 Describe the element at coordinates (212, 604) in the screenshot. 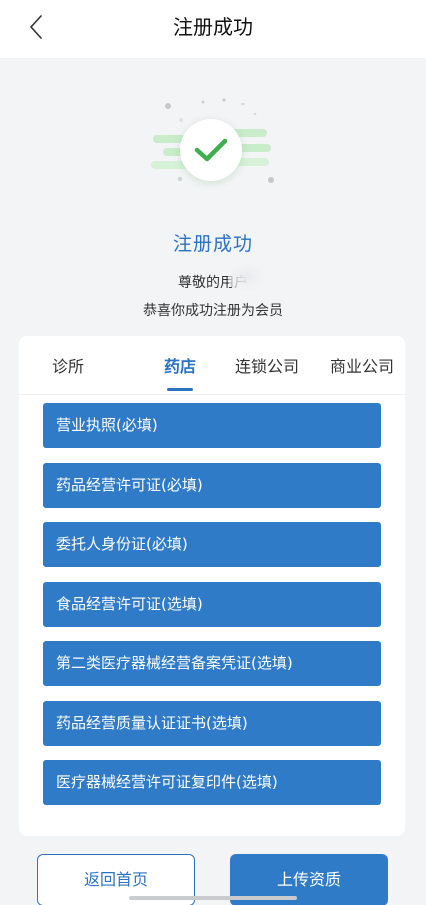

I see `doc-food-license-button: 食品经营许可证(选填)` at that location.